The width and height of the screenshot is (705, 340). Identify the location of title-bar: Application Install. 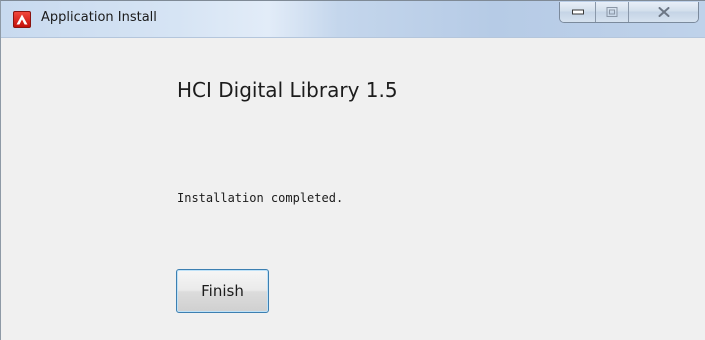
(353, 19).